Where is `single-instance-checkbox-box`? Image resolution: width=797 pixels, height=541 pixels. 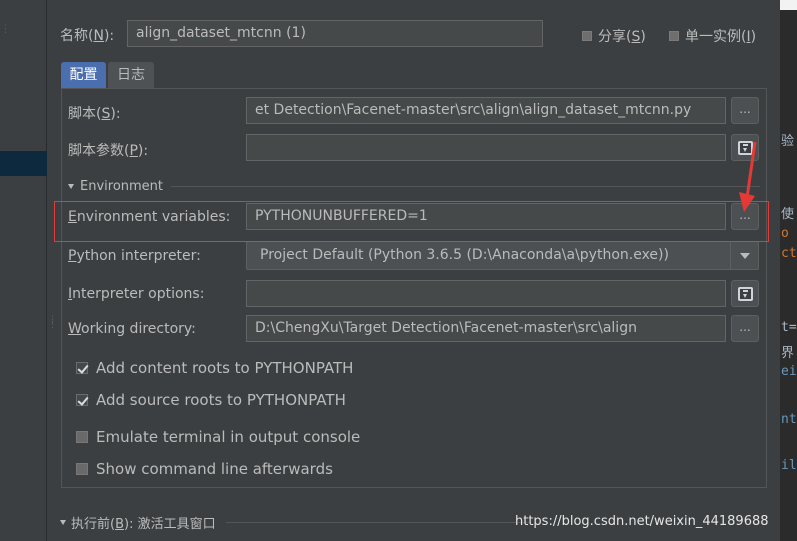
single-instance-checkbox-box is located at coordinates (674, 36).